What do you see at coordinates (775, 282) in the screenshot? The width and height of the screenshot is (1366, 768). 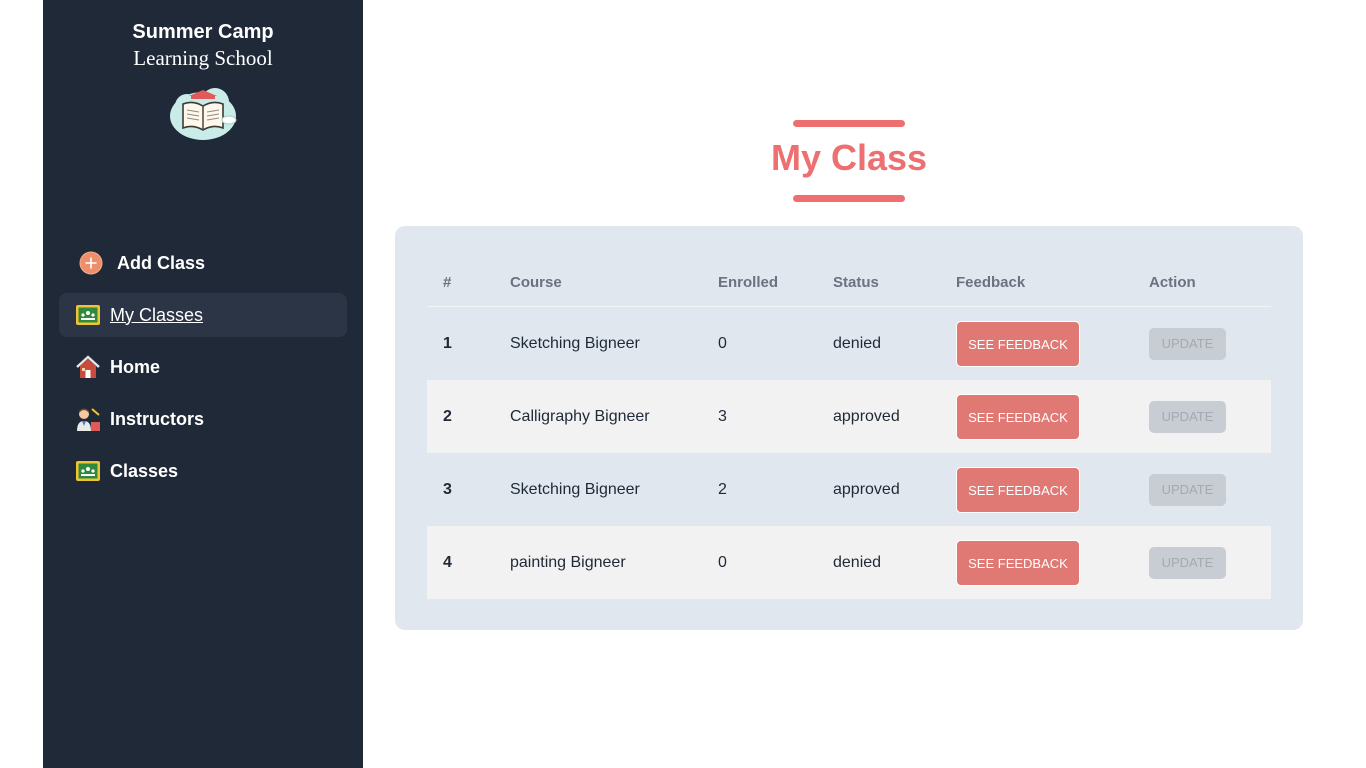 I see `header-enrolled: Enrolled` at bounding box center [775, 282].